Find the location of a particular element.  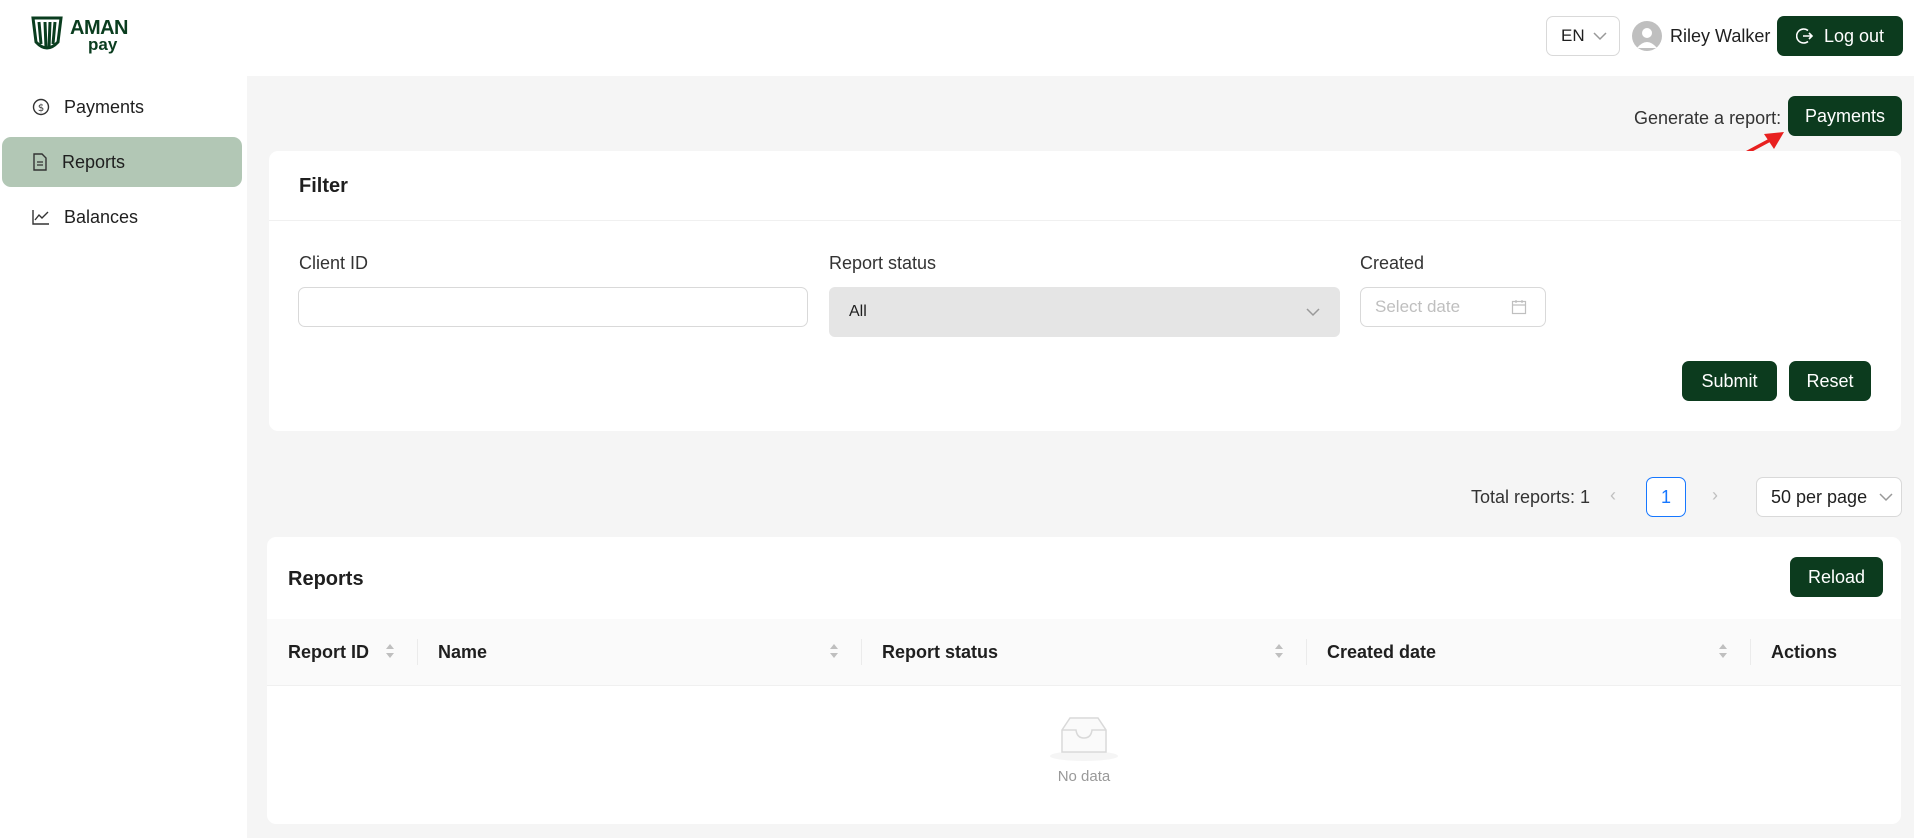

prev-page-icon: ‹ is located at coordinates (1613, 495).